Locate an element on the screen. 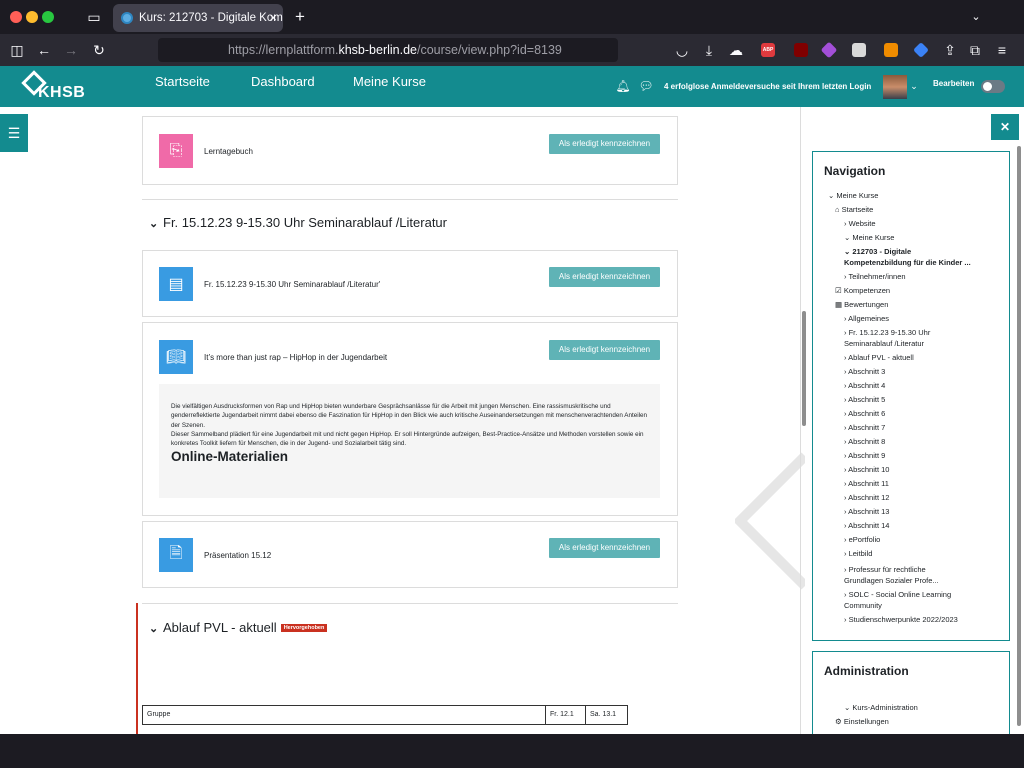  journal-icon: ⎘ is located at coordinates (176, 151).